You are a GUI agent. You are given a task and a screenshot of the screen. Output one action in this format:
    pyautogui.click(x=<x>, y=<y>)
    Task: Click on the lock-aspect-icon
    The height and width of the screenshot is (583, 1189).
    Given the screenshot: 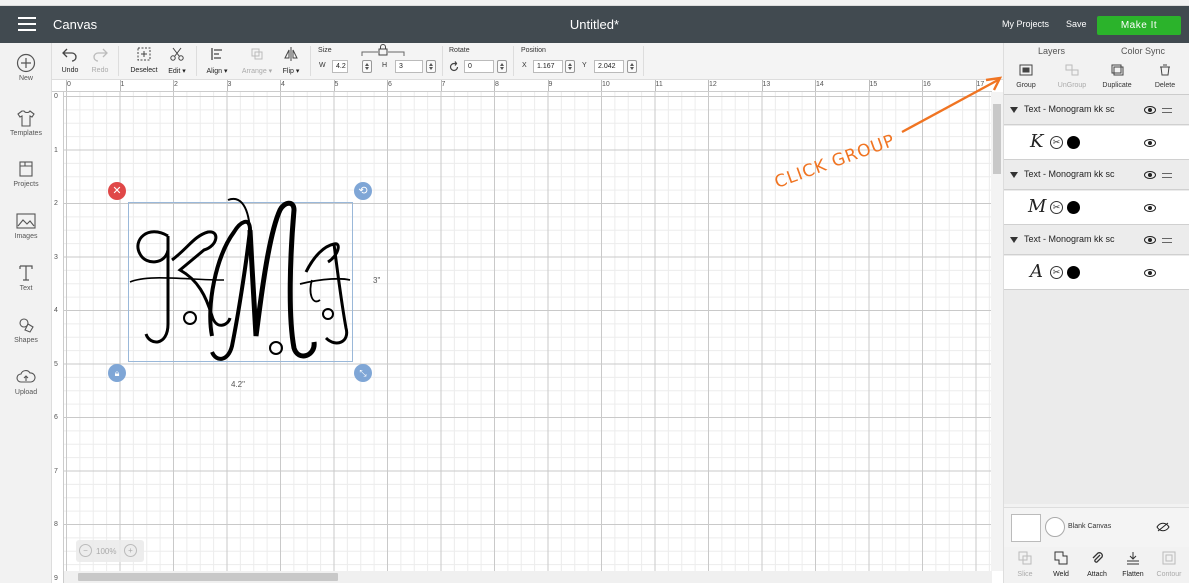 What is the action you would take?
    pyautogui.click(x=383, y=50)
    